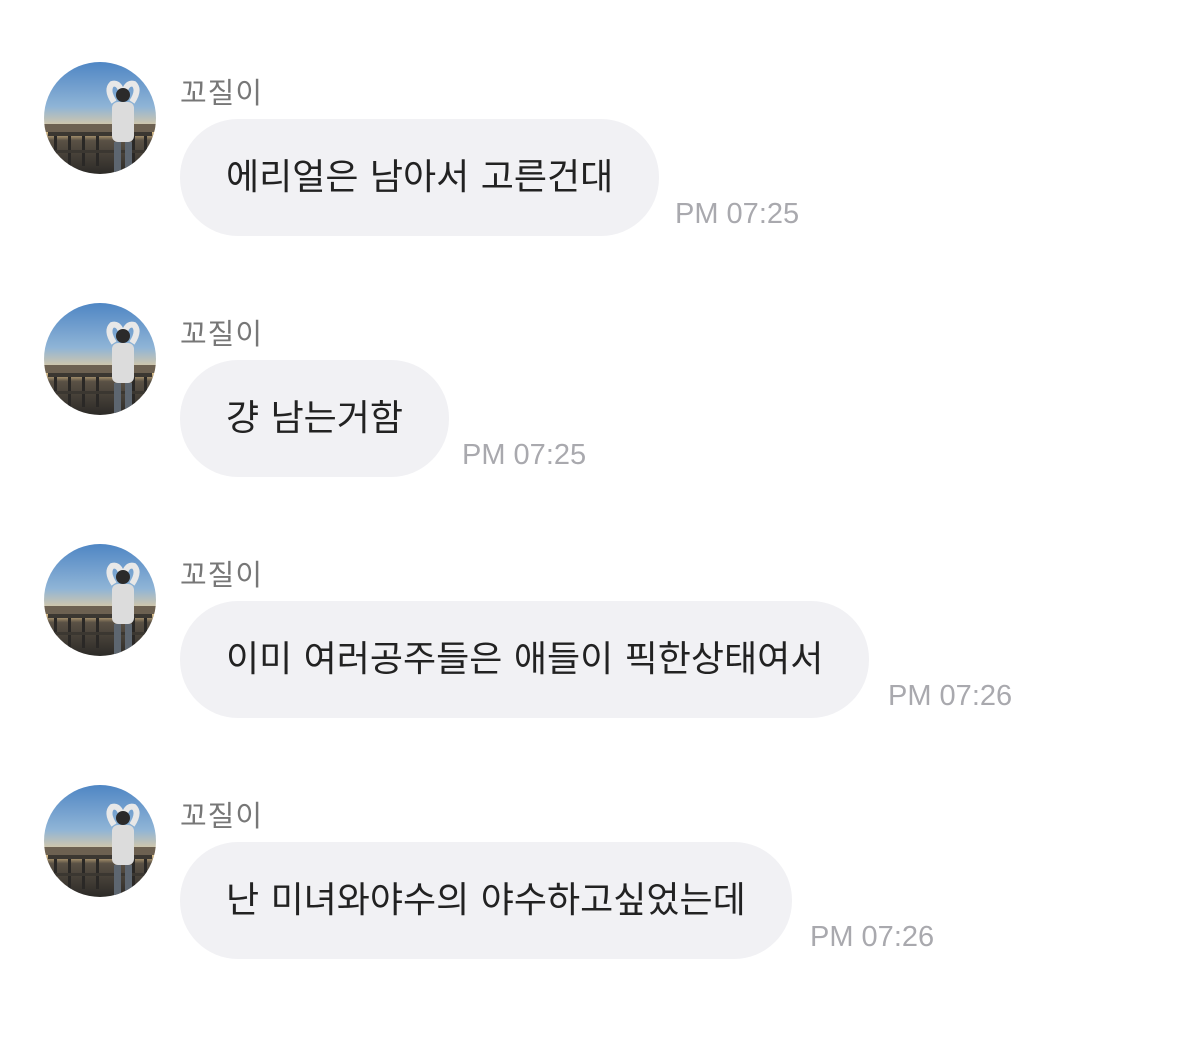  What do you see at coordinates (420, 177) in the screenshot?
I see `message-bubble: 에리얼은 남아서 고른건대` at bounding box center [420, 177].